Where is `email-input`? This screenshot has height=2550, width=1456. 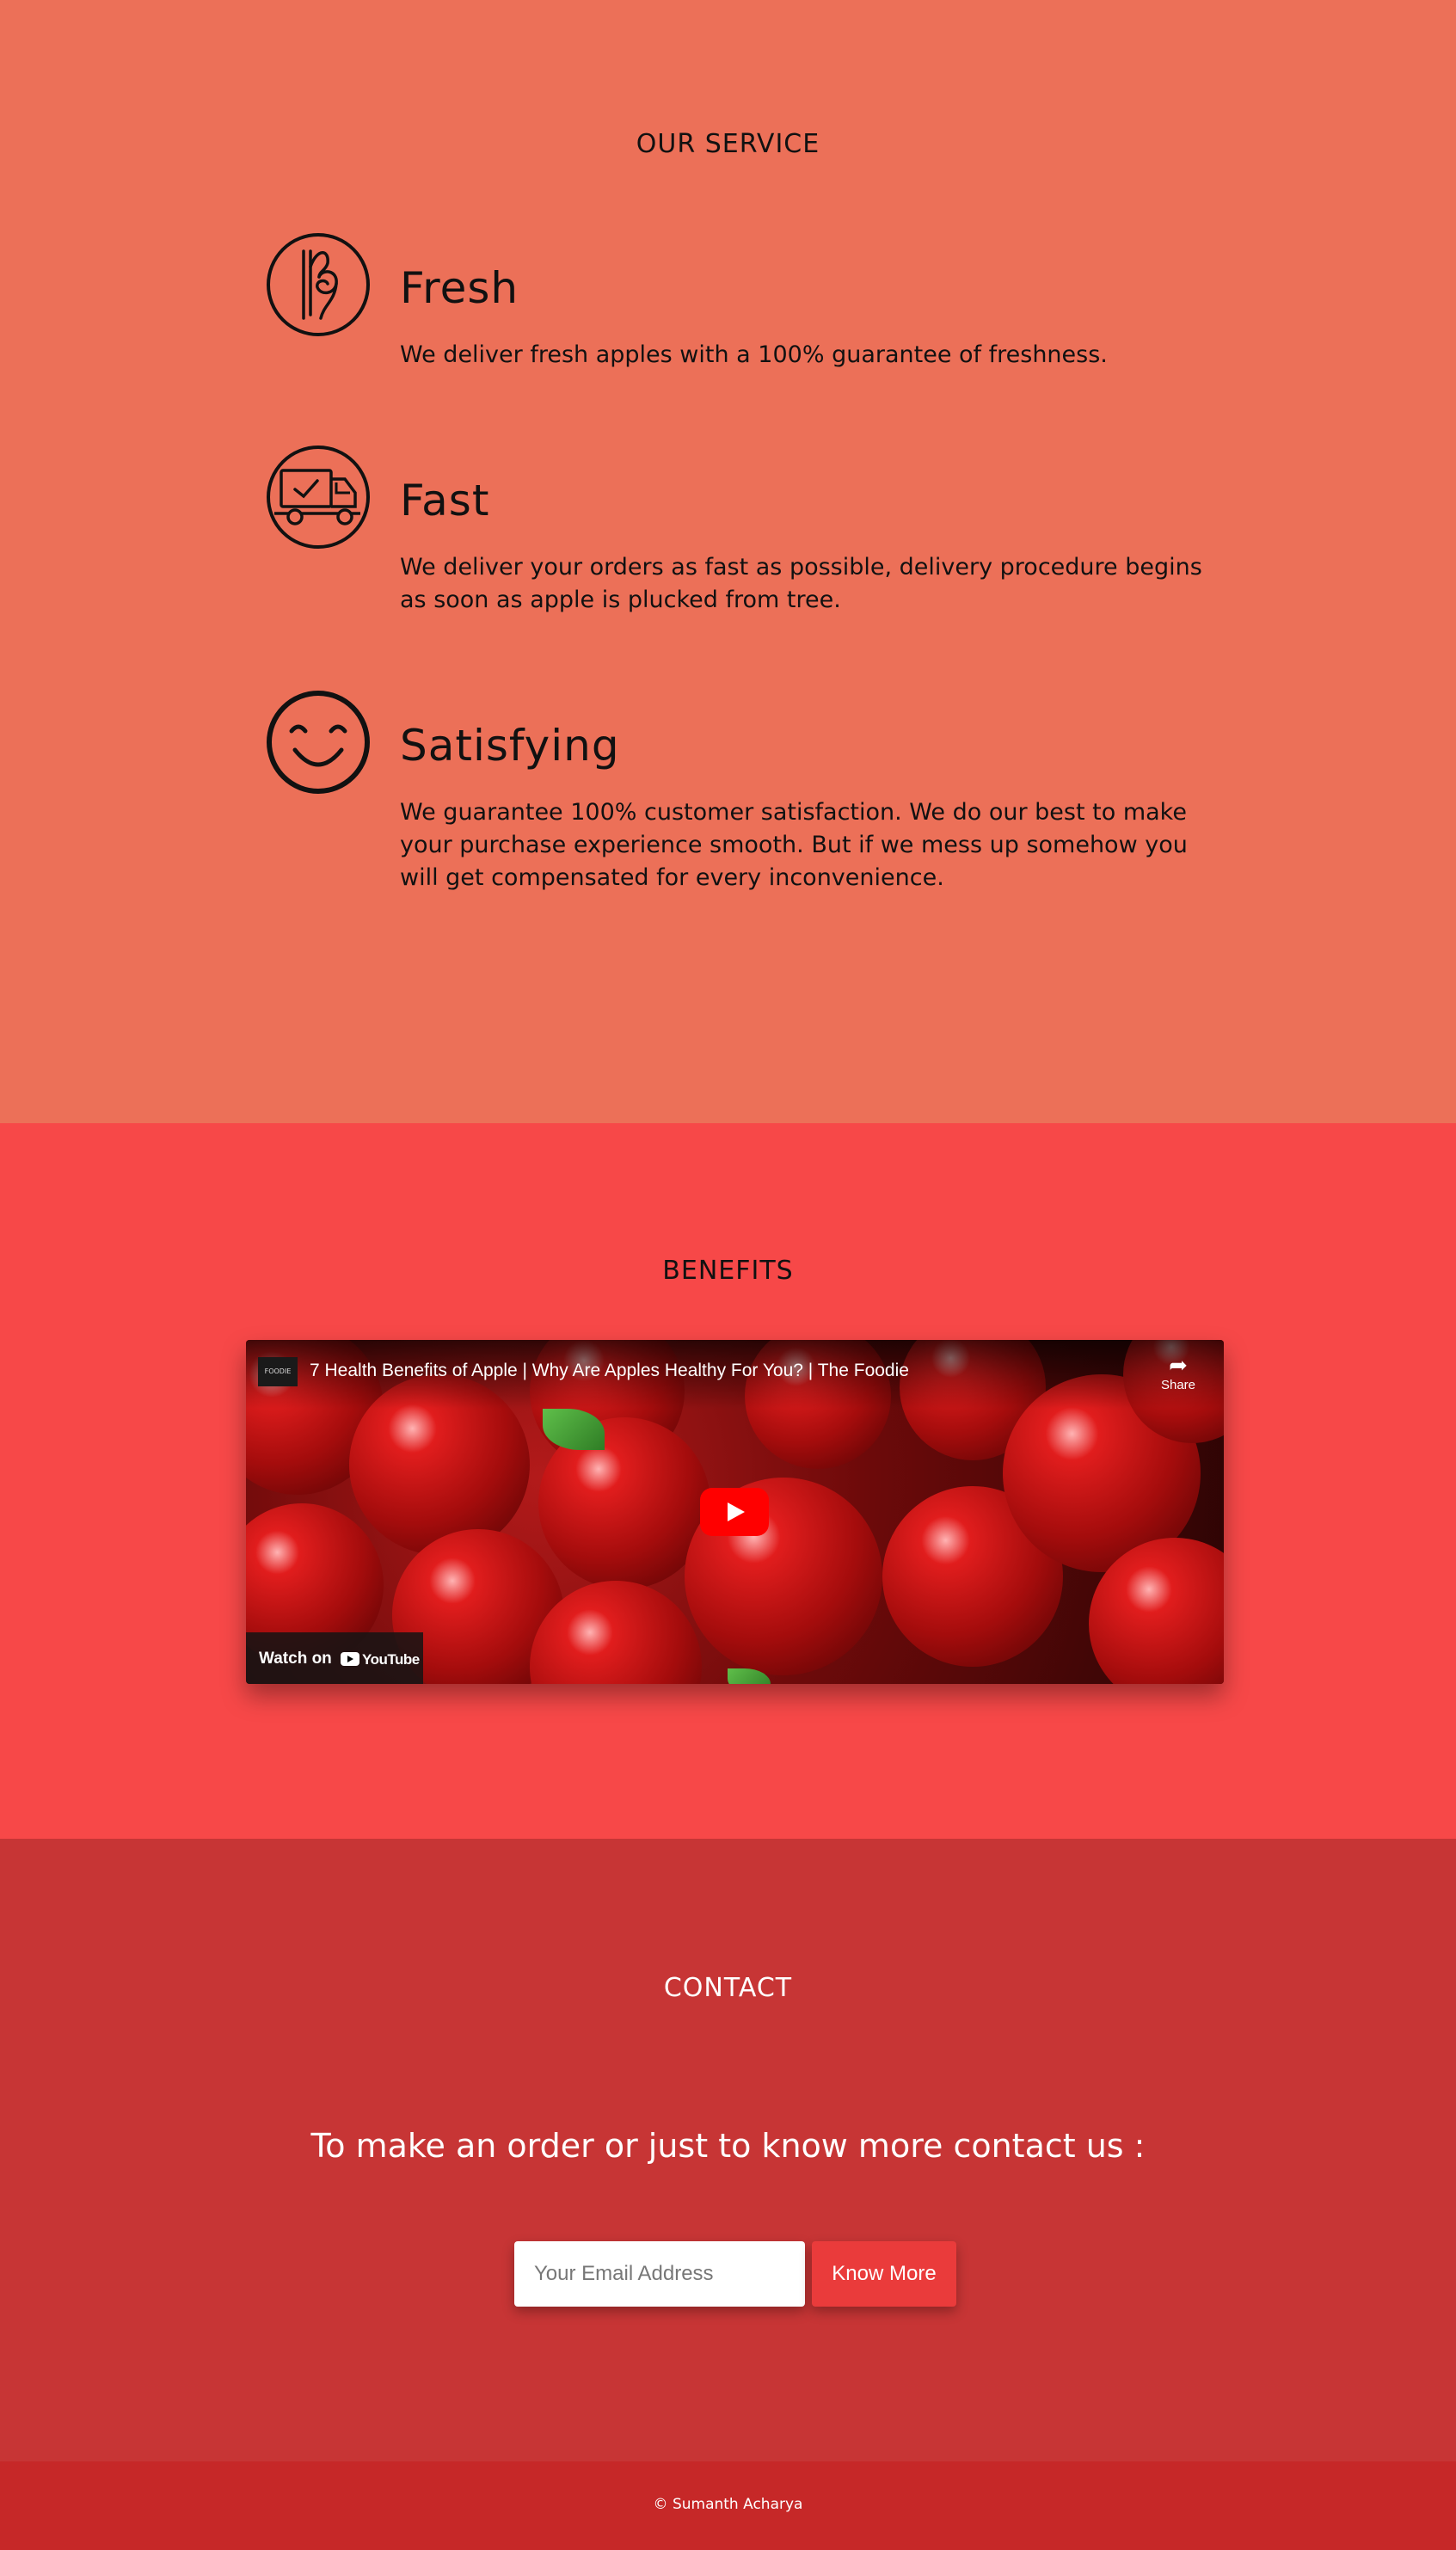 email-input is located at coordinates (659, 2274).